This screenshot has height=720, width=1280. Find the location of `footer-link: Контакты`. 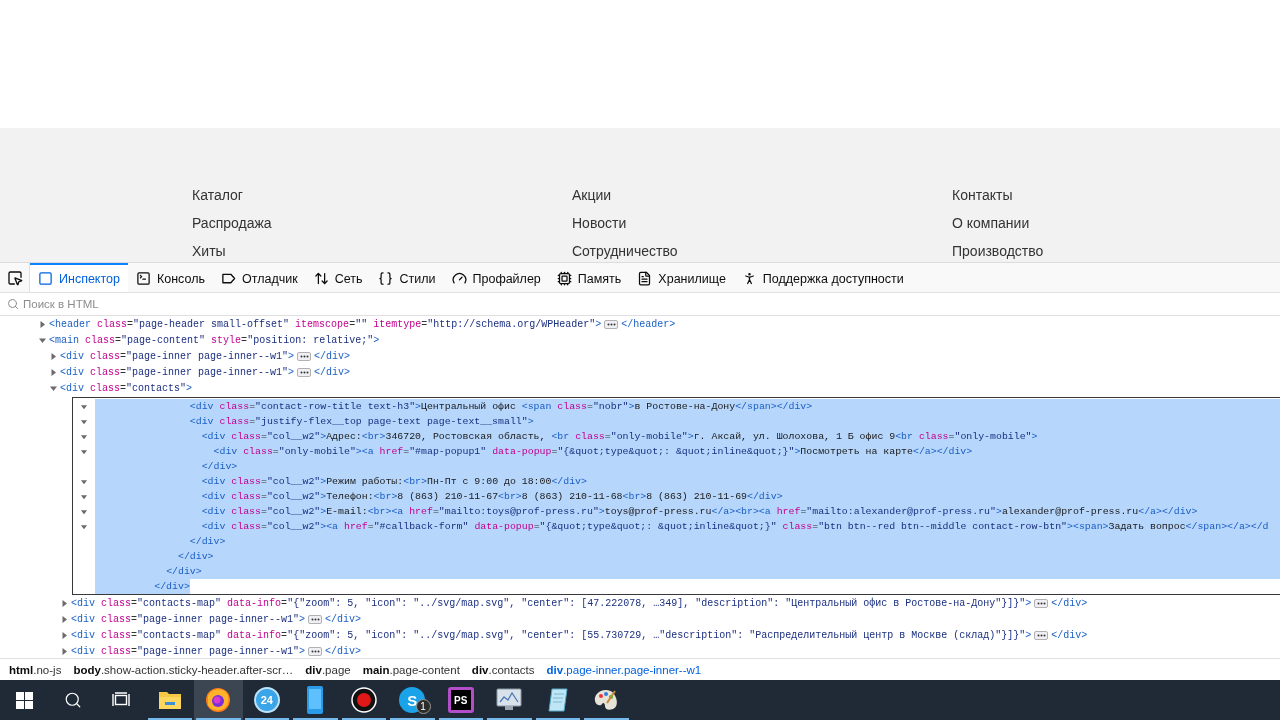

footer-link: Контакты is located at coordinates (982, 195).